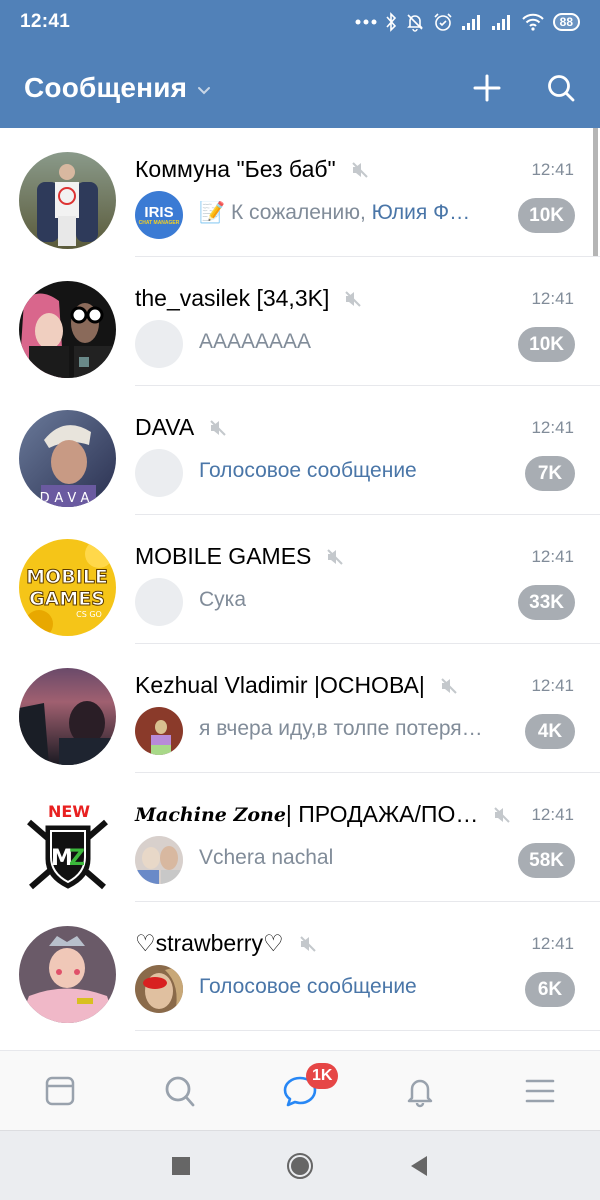 This screenshot has height=1200, width=600. Describe the element at coordinates (300, 22) in the screenshot. I see `status-bar: 12:41 88` at that location.